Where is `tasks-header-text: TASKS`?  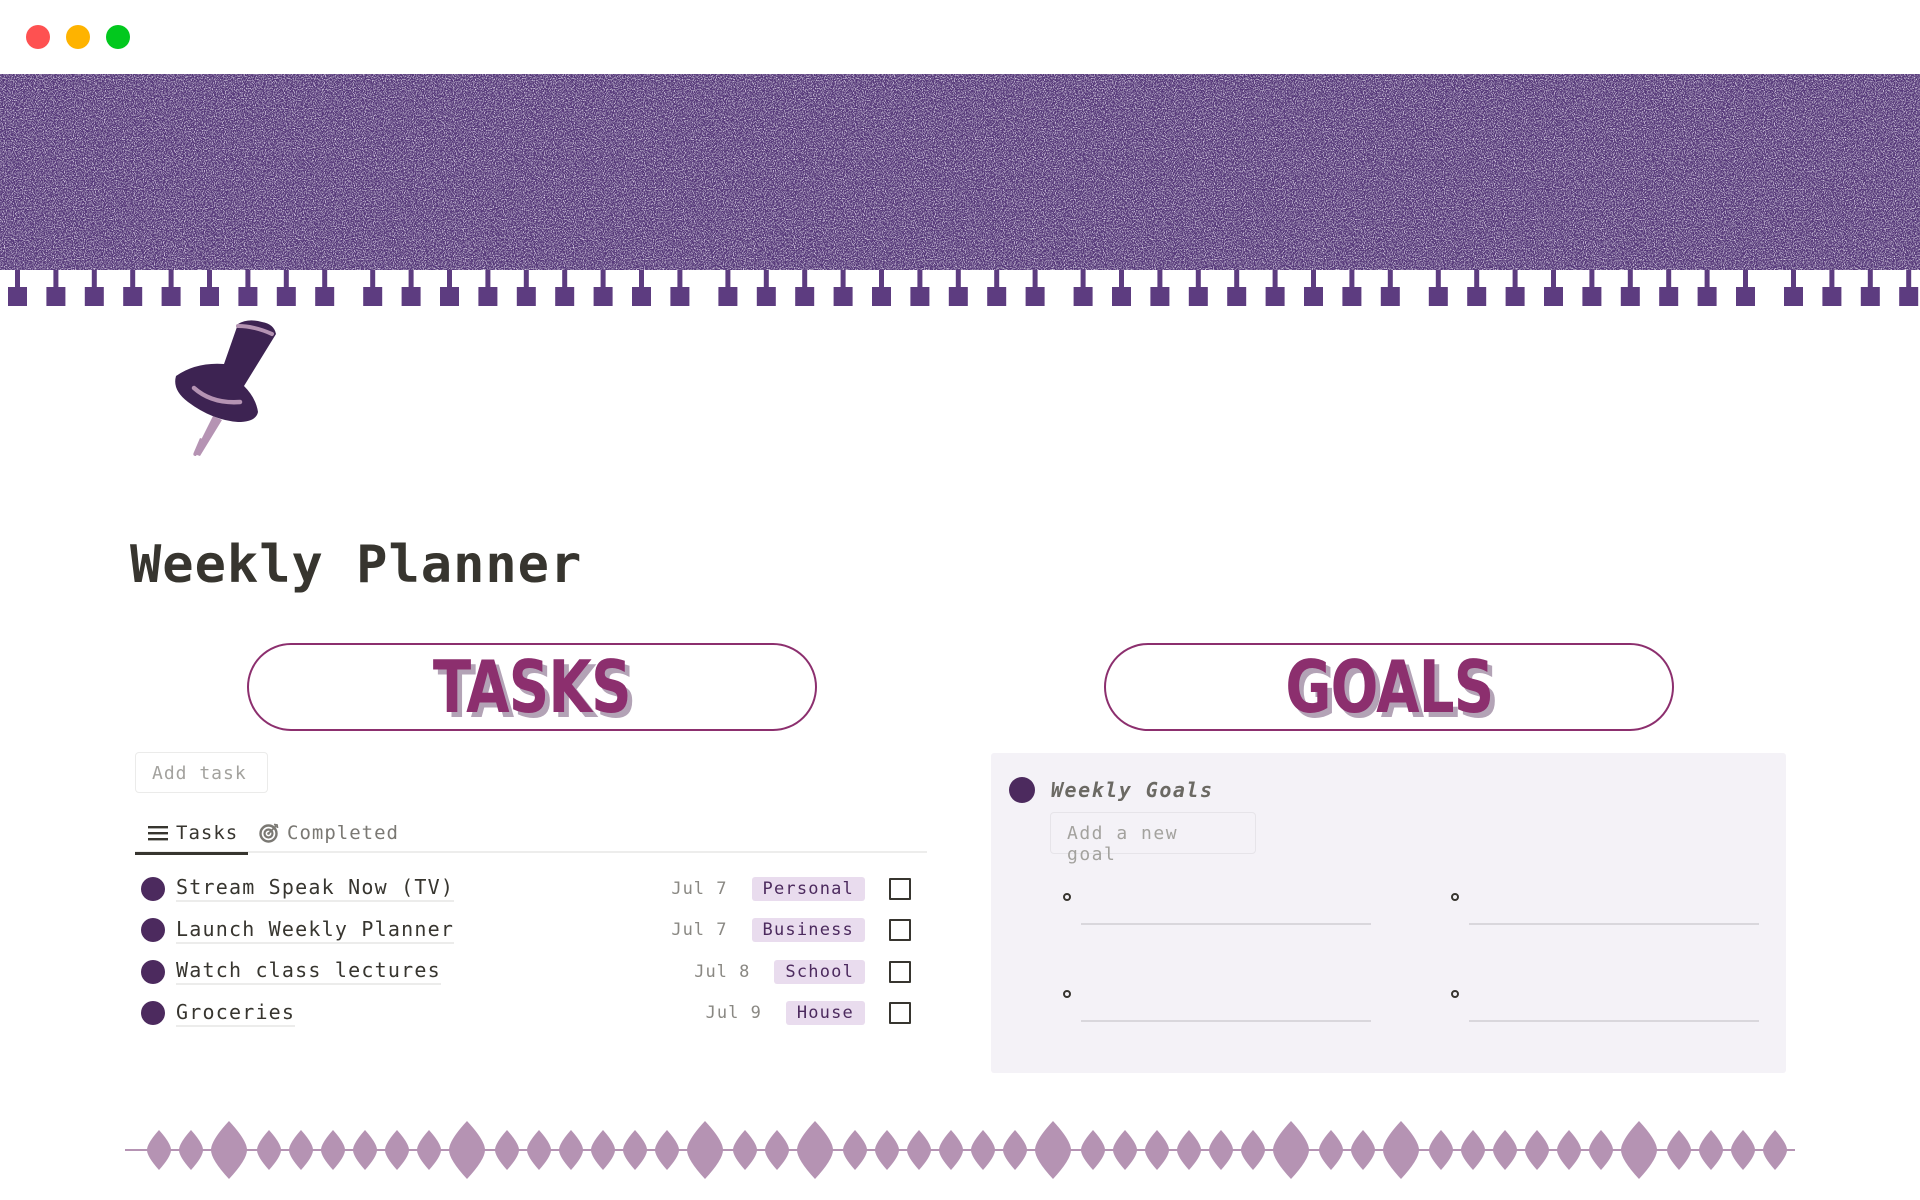 tasks-header-text: TASKS is located at coordinates (532, 687).